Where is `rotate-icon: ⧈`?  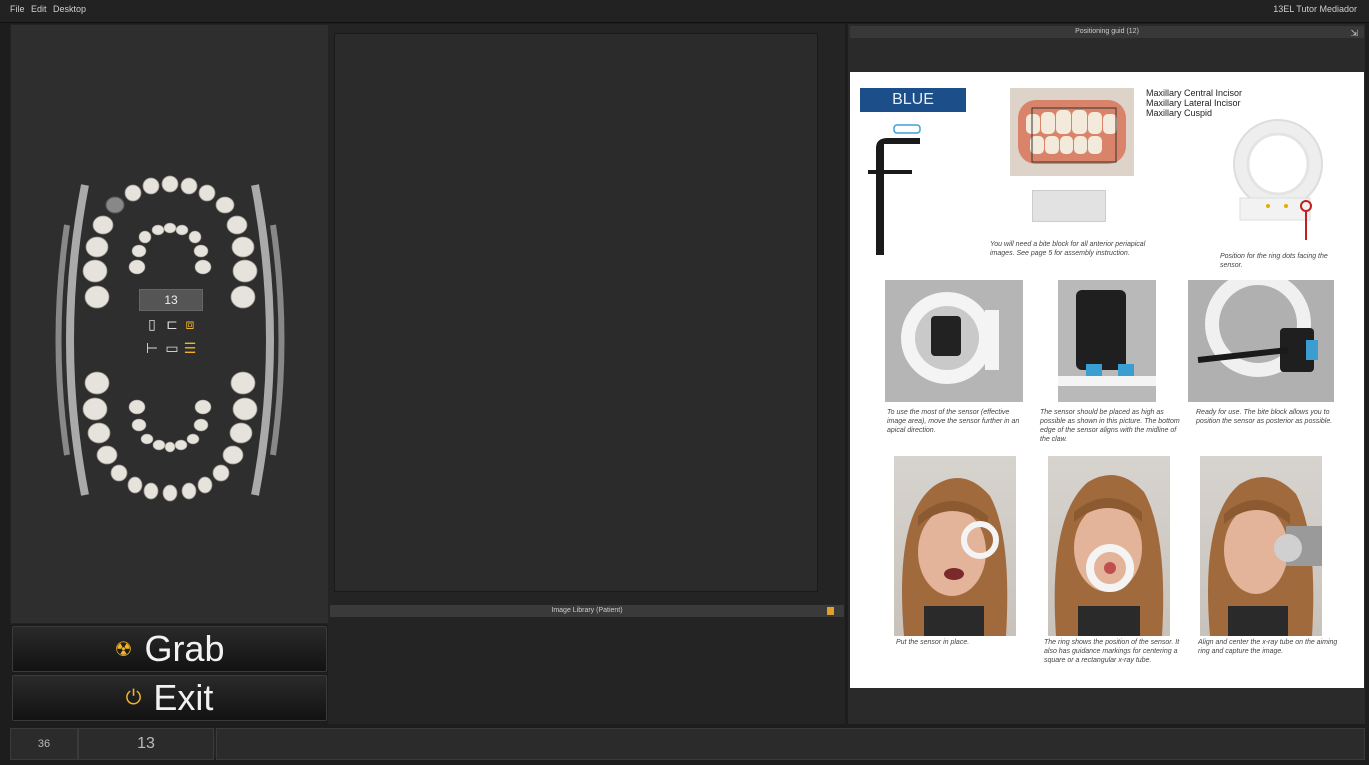
rotate-icon: ⧈ is located at coordinates (190, 324).